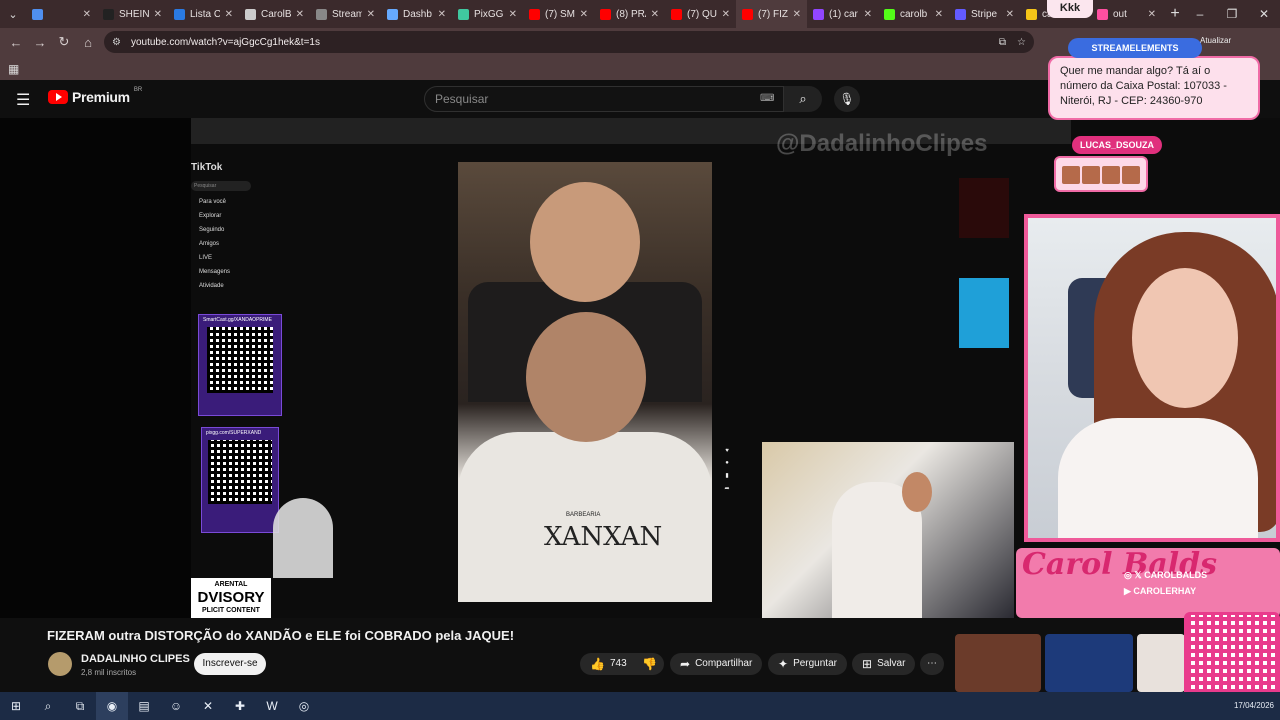  I want to click on share-icon: ➦, so click(727, 489).